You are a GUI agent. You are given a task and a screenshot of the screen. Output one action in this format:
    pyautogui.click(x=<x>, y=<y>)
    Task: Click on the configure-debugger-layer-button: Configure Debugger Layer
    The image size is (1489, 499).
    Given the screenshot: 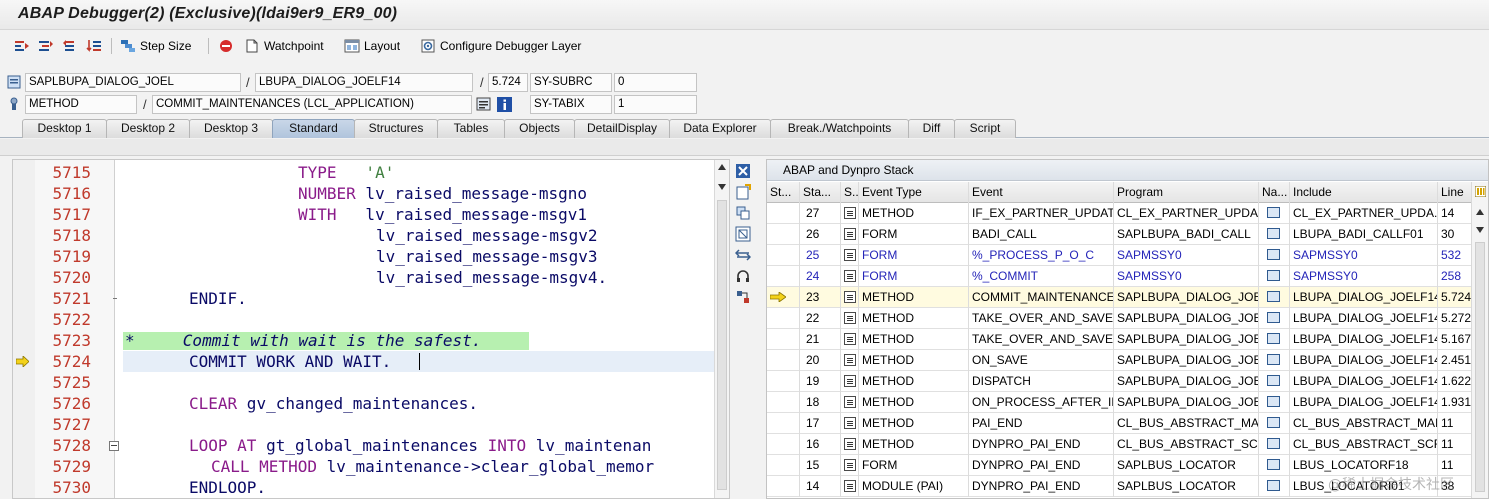 What is the action you would take?
    pyautogui.click(x=500, y=46)
    